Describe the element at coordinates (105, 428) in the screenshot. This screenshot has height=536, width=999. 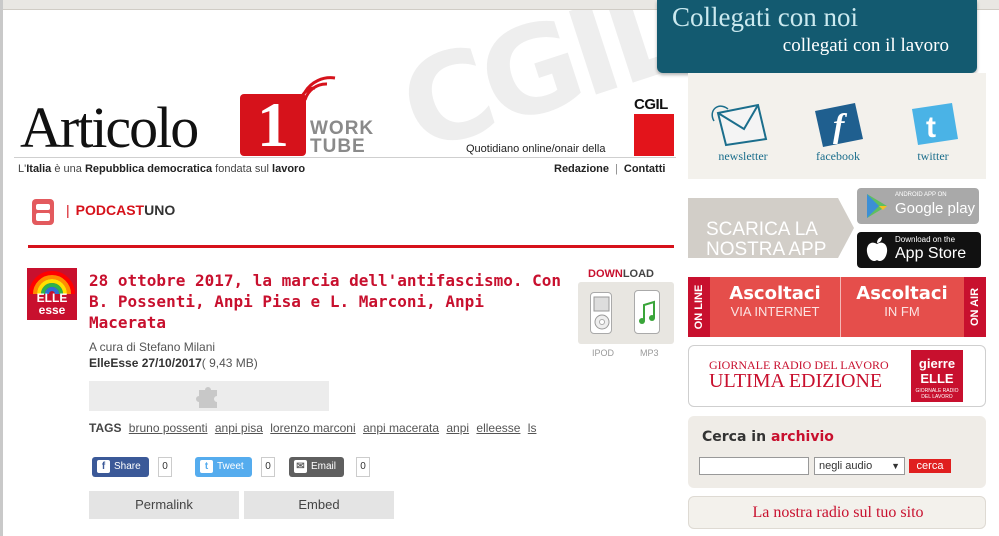
I see `tags-label: TAGS` at that location.